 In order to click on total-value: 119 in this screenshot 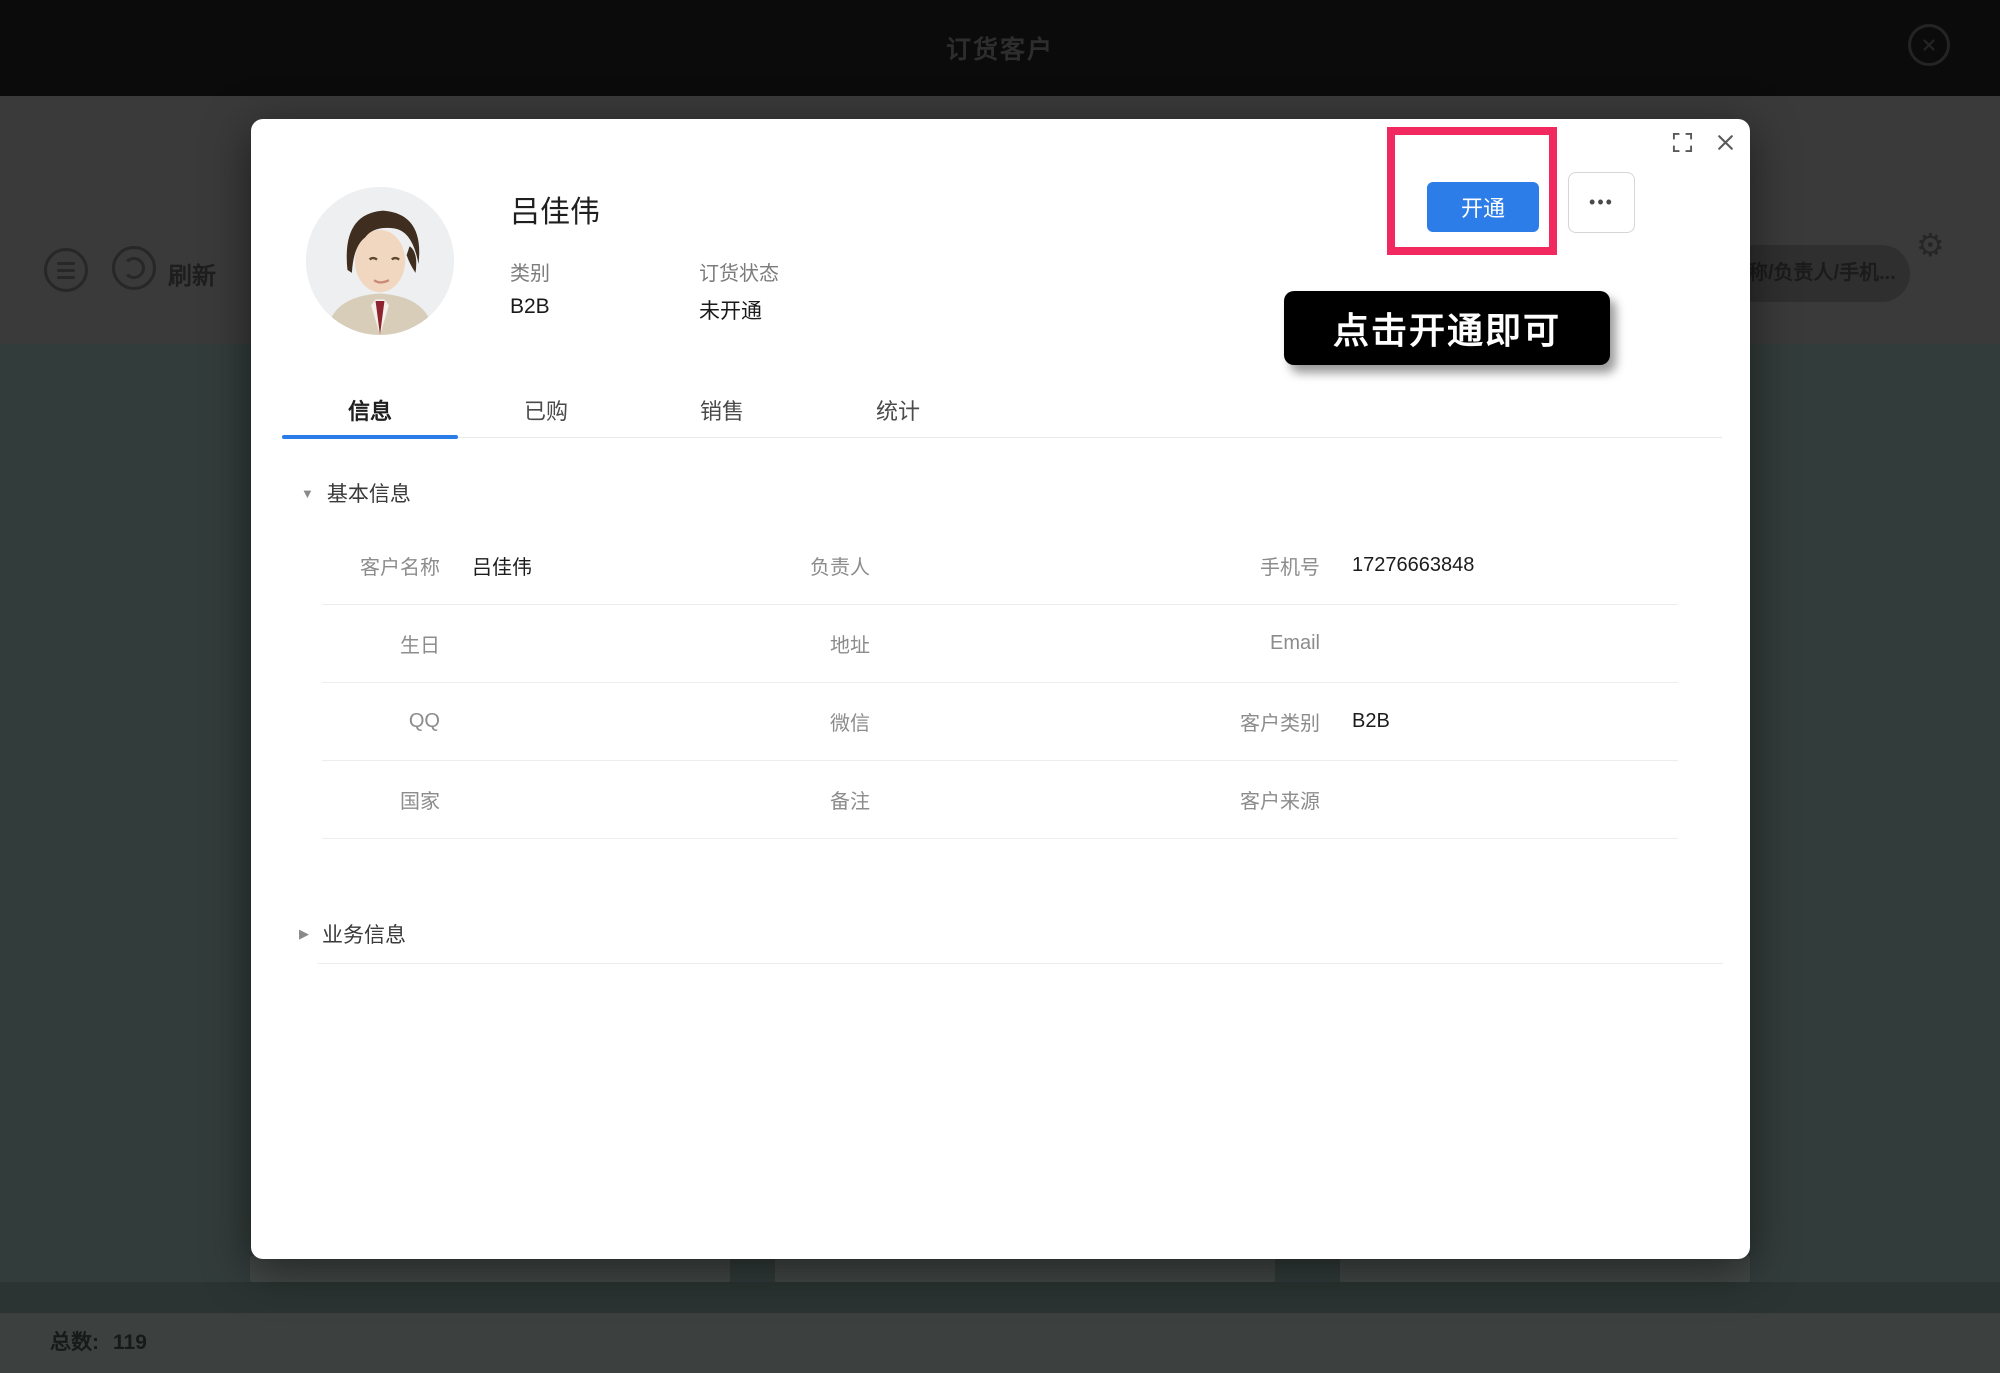, I will do `click(130, 1342)`.